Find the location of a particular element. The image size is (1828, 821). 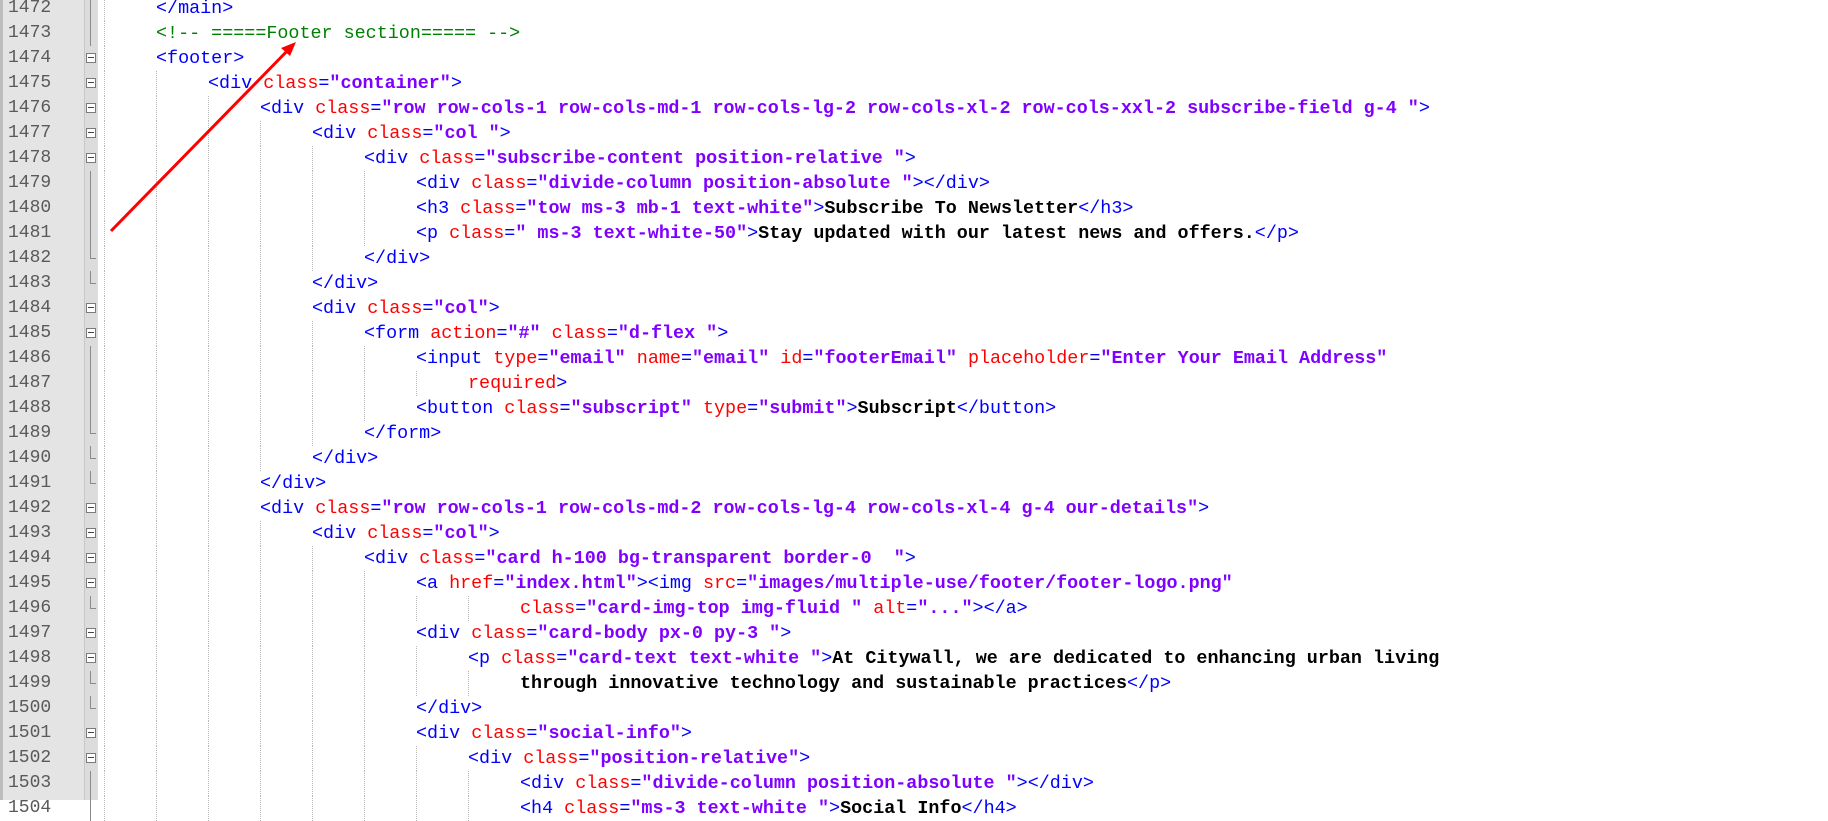

code-line: 1490 </div> is located at coordinates (914, 458).